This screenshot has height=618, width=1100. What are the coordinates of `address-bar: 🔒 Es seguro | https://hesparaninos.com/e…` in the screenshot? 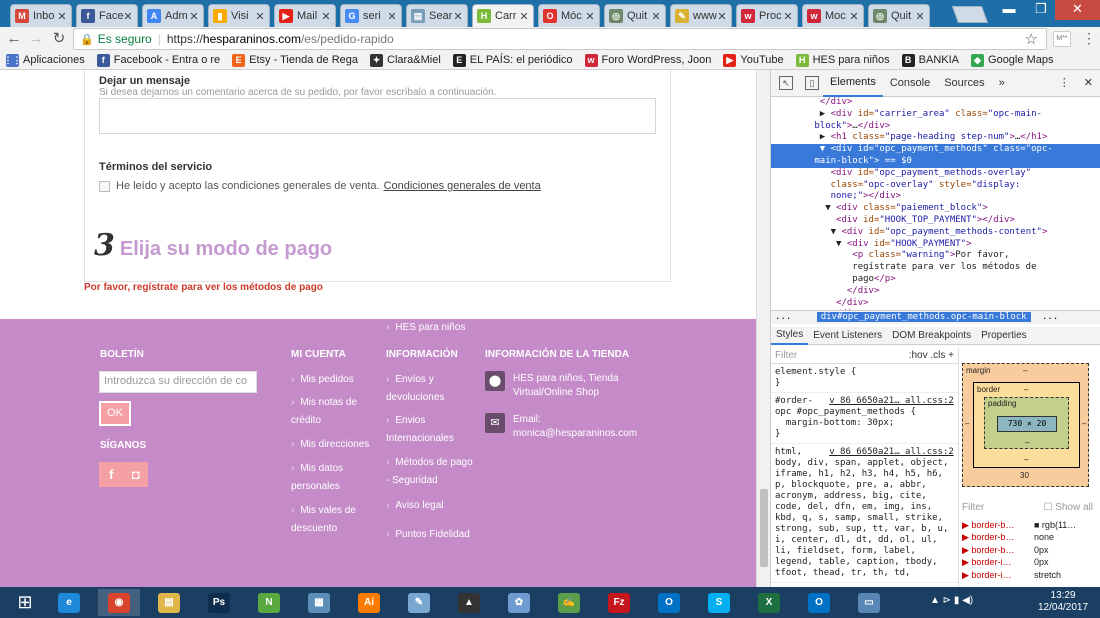 It's located at (560, 39).